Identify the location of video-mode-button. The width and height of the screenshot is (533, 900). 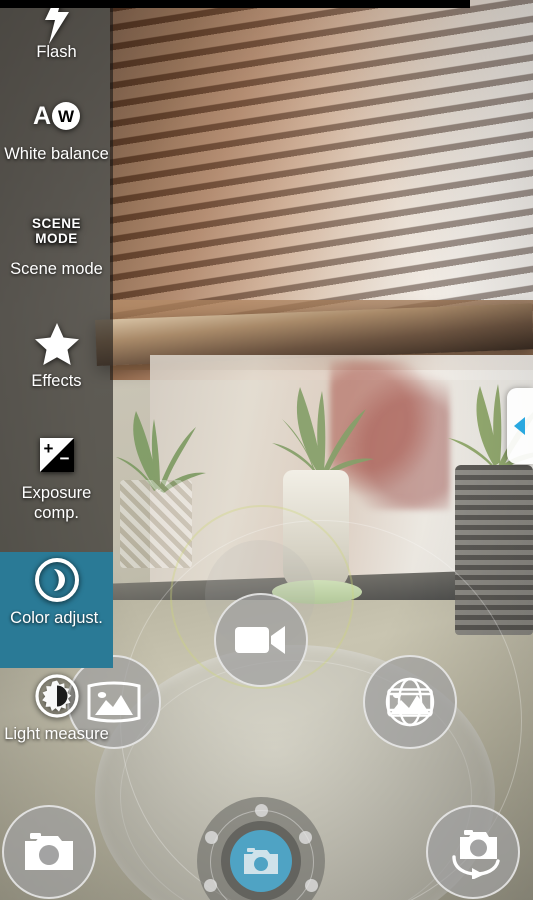
(261, 640).